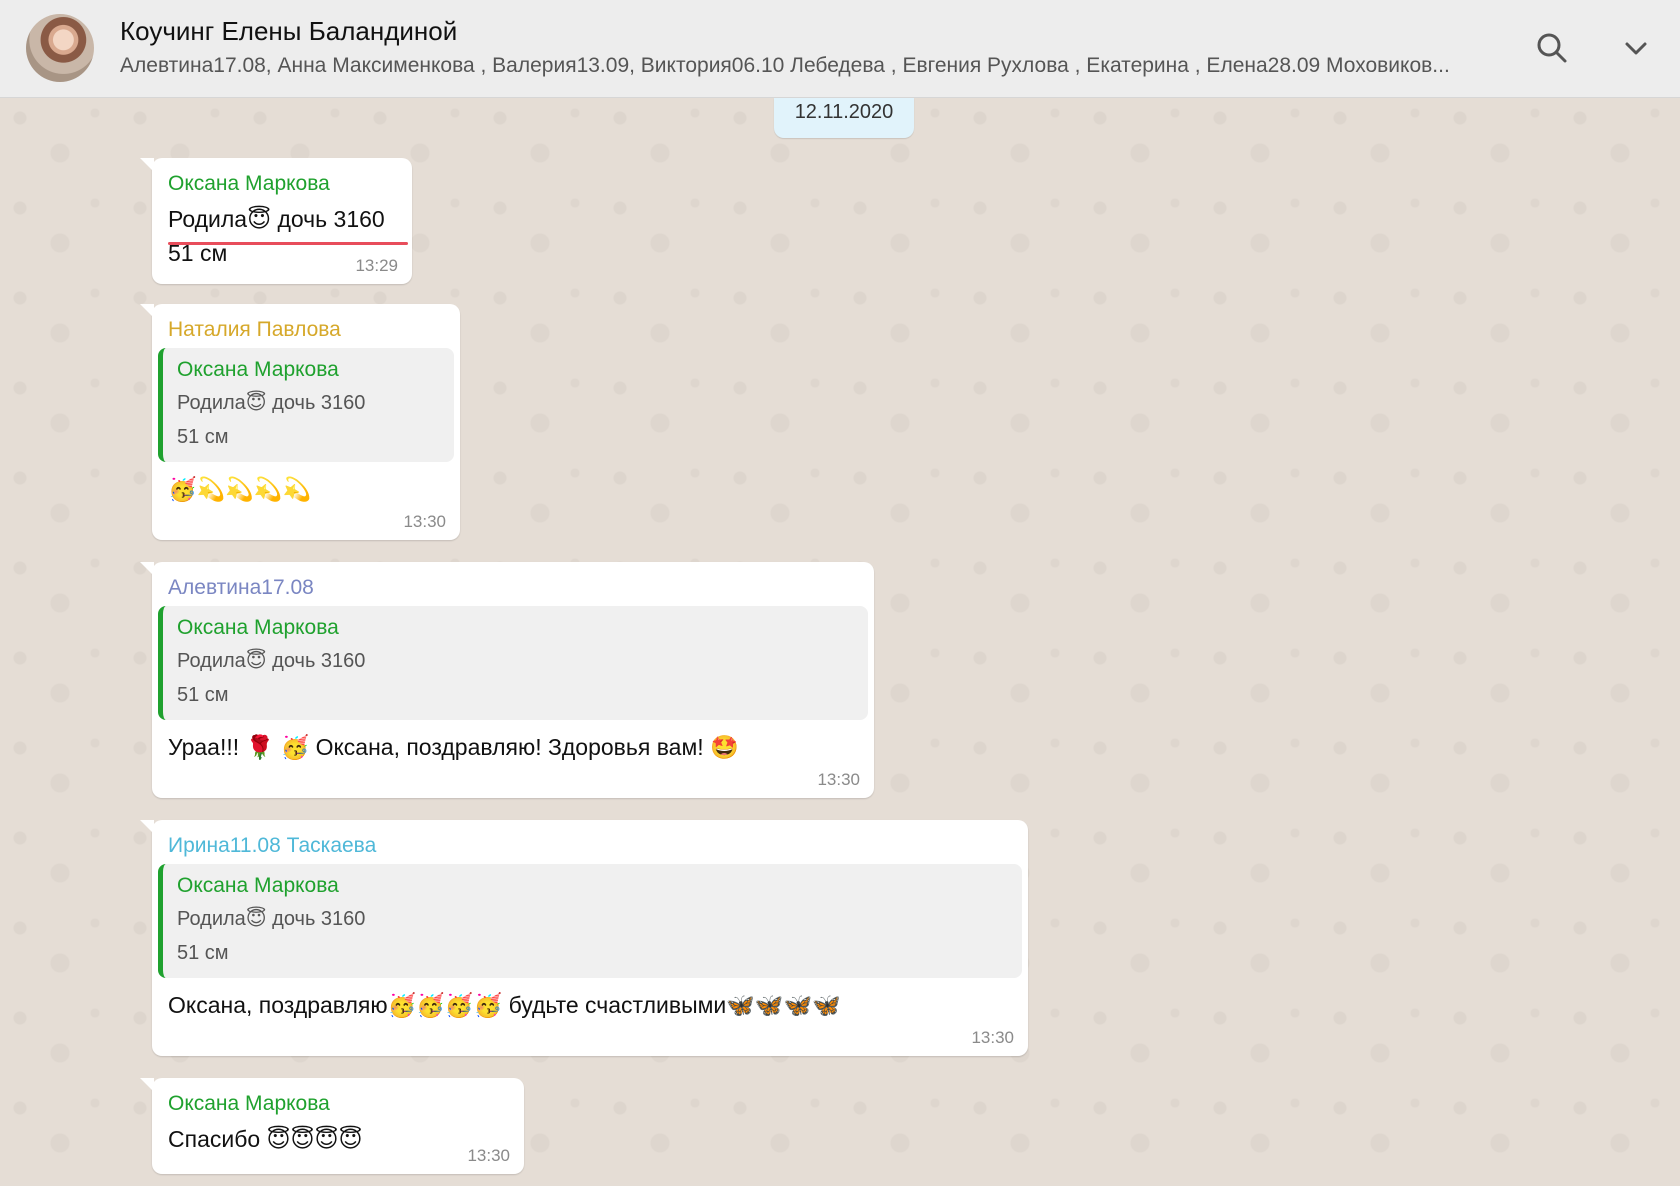  What do you see at coordinates (240, 489) in the screenshot?
I see `message-text: 🥳💫💫💫💫` at bounding box center [240, 489].